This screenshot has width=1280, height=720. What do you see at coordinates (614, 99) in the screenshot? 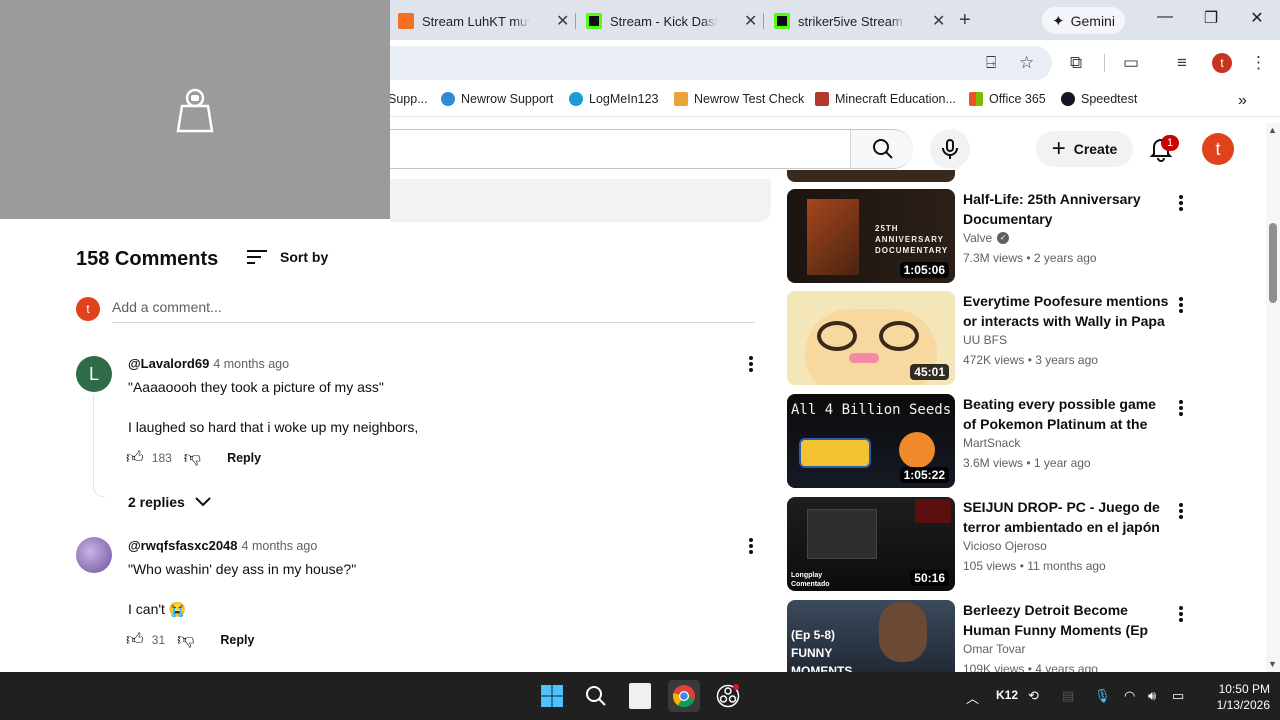
I see `bookmark-logmein123: LogMeIn123` at bounding box center [614, 99].